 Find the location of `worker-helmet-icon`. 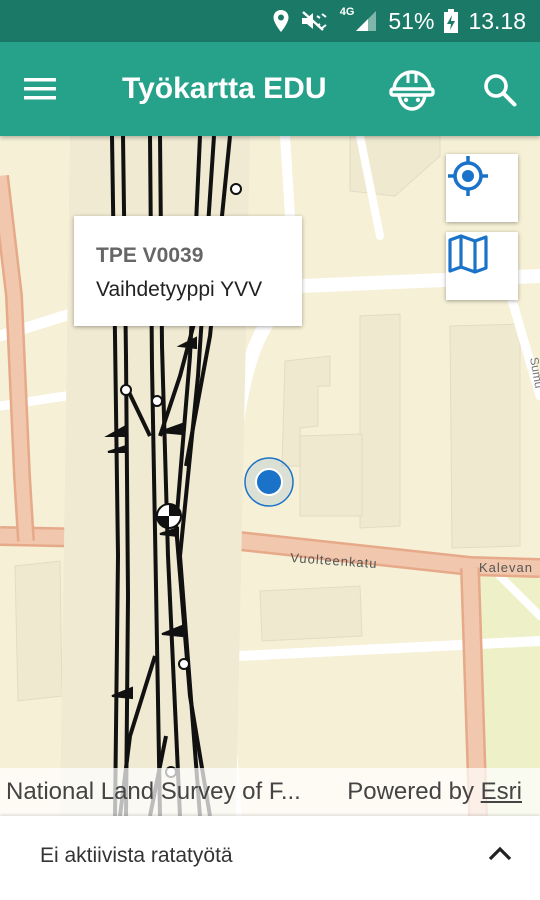

worker-helmet-icon is located at coordinates (412, 90).